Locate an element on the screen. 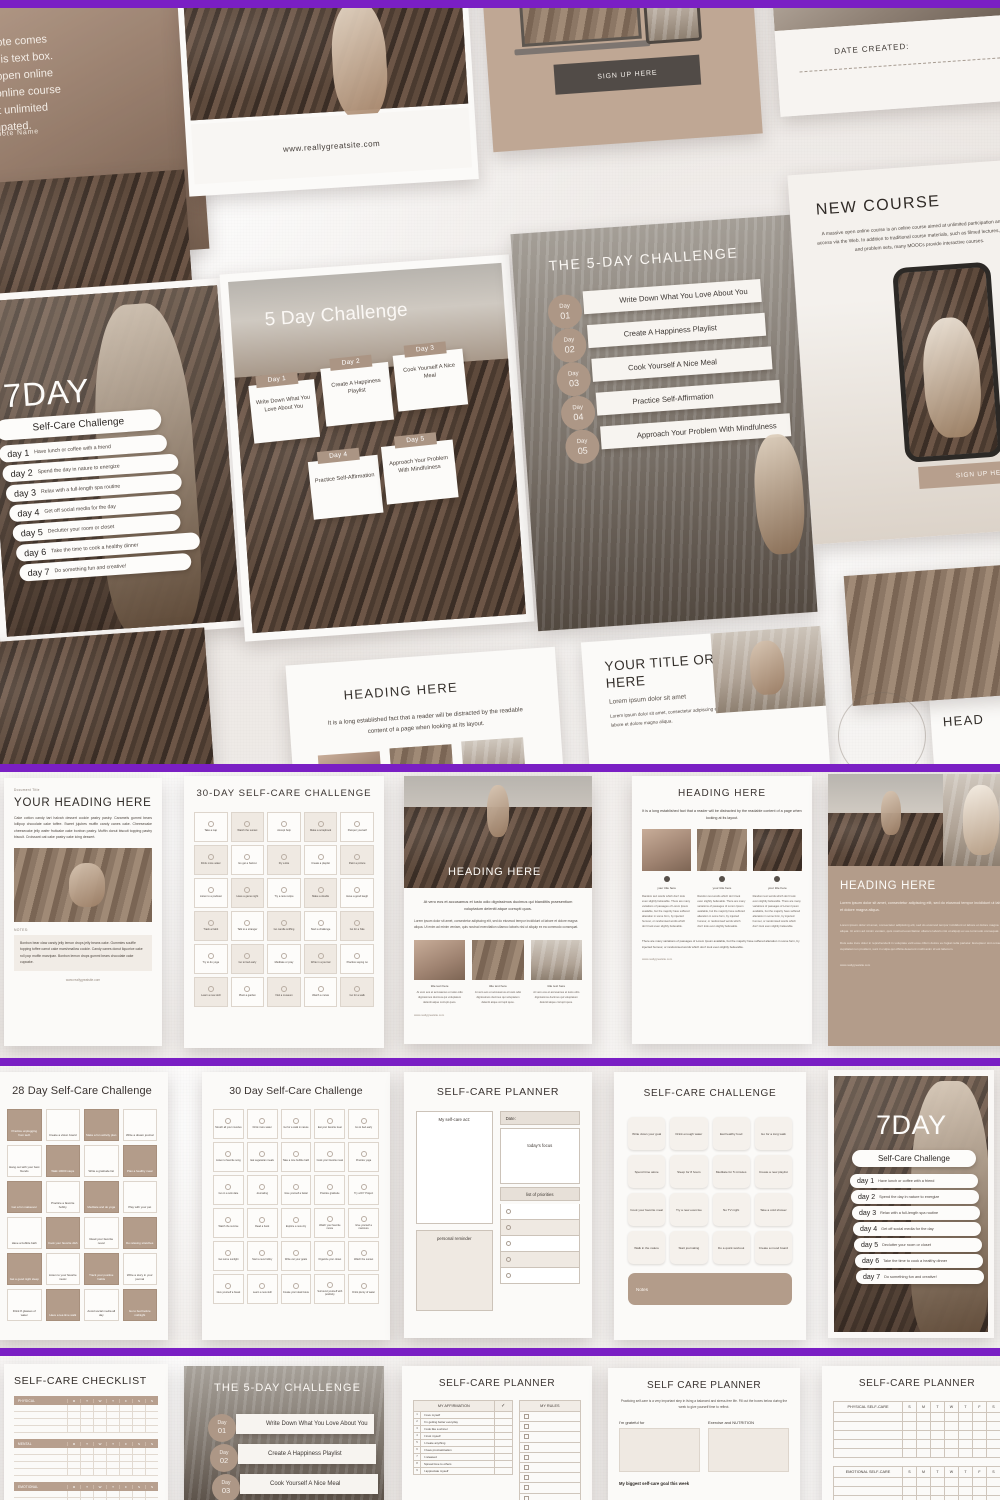 The height and width of the screenshot is (1500, 1000). challenge-cell: Drink enough water is located at coordinates (689, 1133).